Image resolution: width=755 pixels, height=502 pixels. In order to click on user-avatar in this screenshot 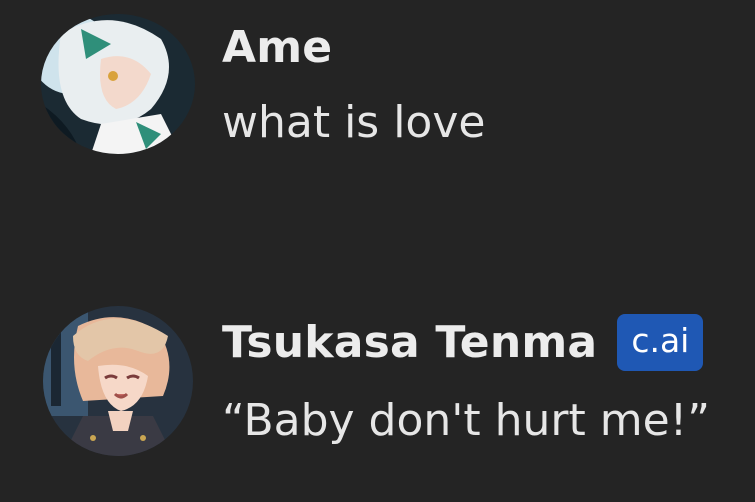, I will do `click(118, 84)`.